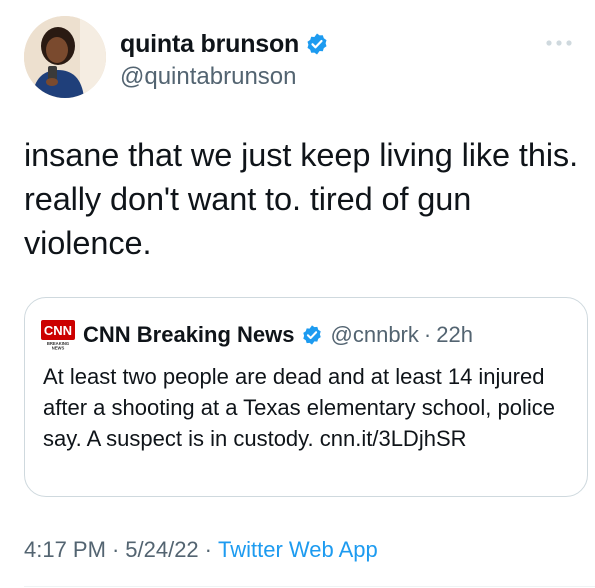  What do you see at coordinates (58, 330) in the screenshot?
I see `svg-text: CNN` at bounding box center [58, 330].